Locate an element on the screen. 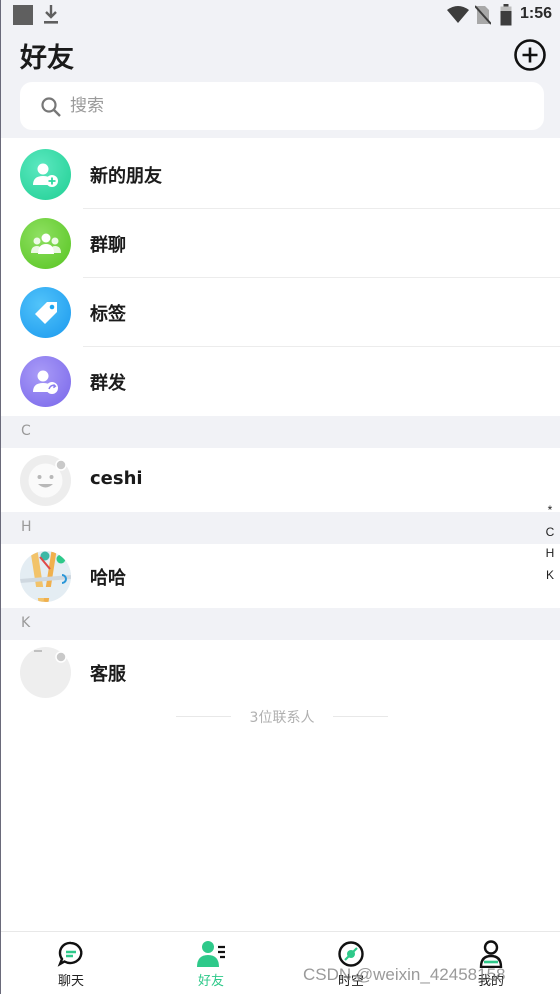 Image resolution: width=560 pixels, height=994 pixels. contact-item: 客服 is located at coordinates (280, 672).